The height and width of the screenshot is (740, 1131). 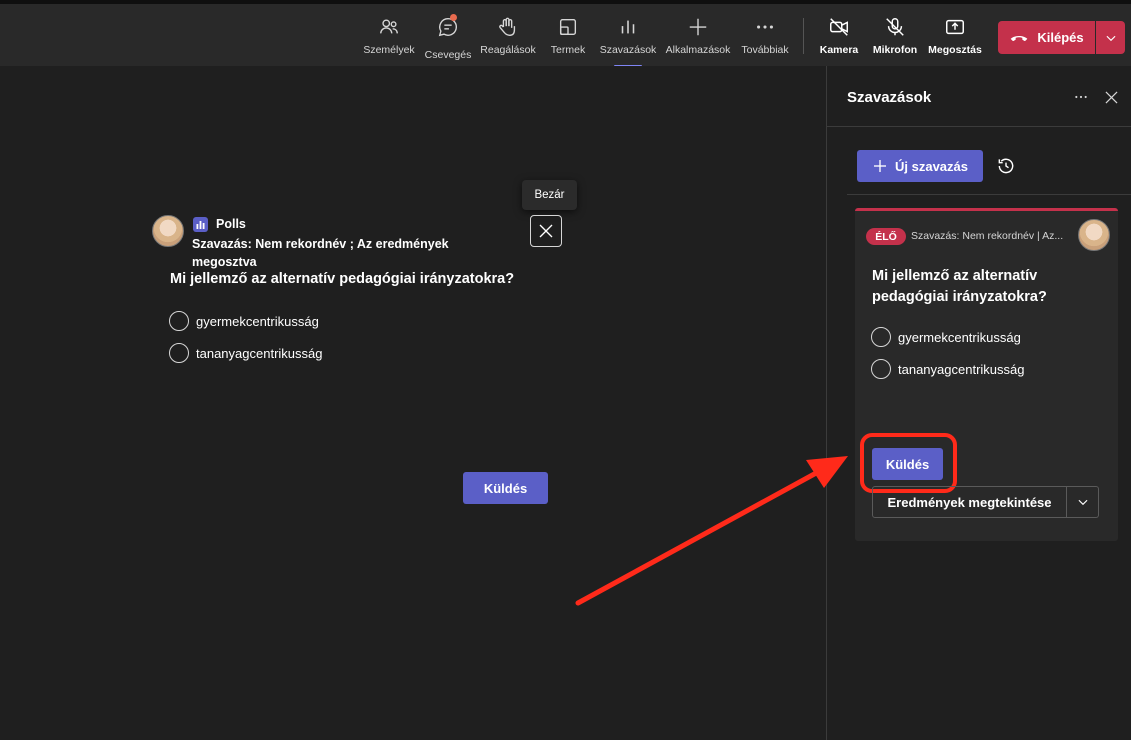 What do you see at coordinates (628, 39) in the screenshot?
I see `toolbar-polls-button: Szavazások` at bounding box center [628, 39].